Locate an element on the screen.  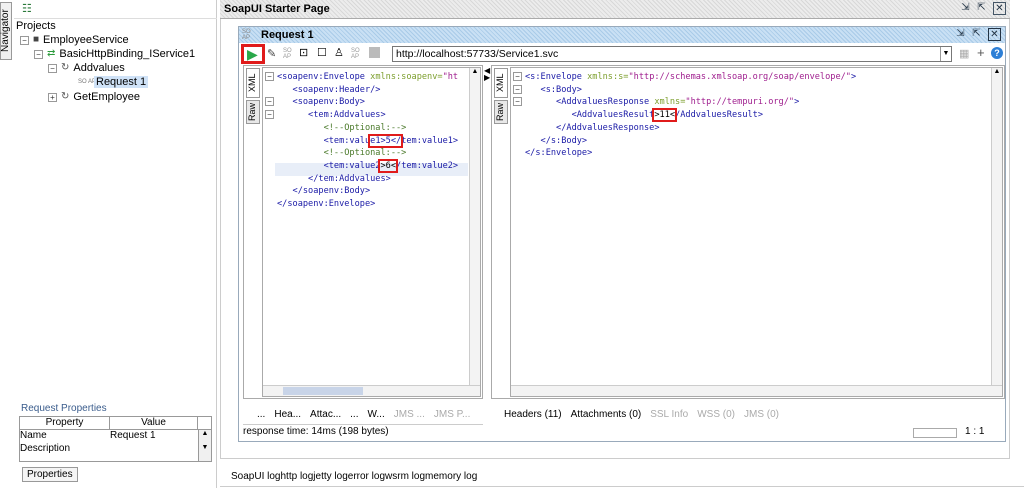
table-row: Name Request 1 is located at coordinates (115, 436).